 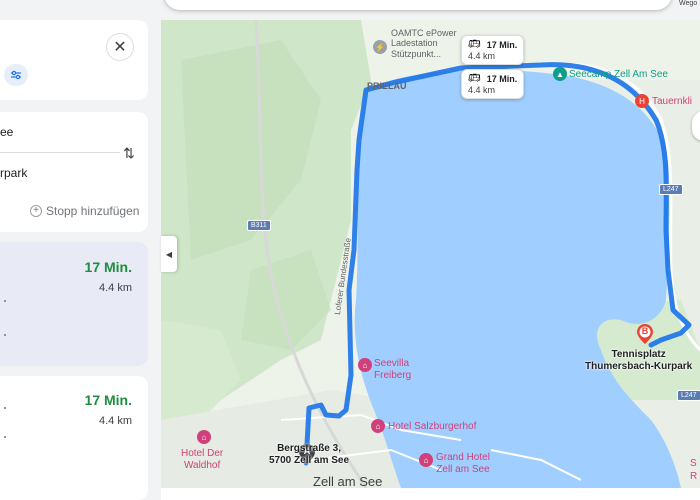 I want to click on route-options-button, so click(x=16, y=75).